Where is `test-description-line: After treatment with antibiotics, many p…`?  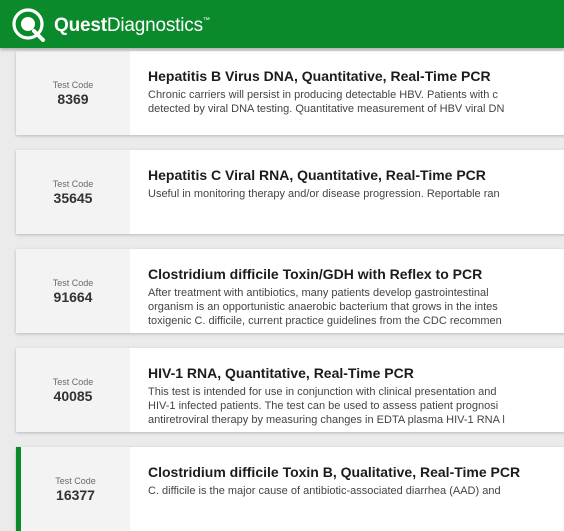
test-description-line: After treatment with antibiotics, many p… is located at coordinates (318, 293).